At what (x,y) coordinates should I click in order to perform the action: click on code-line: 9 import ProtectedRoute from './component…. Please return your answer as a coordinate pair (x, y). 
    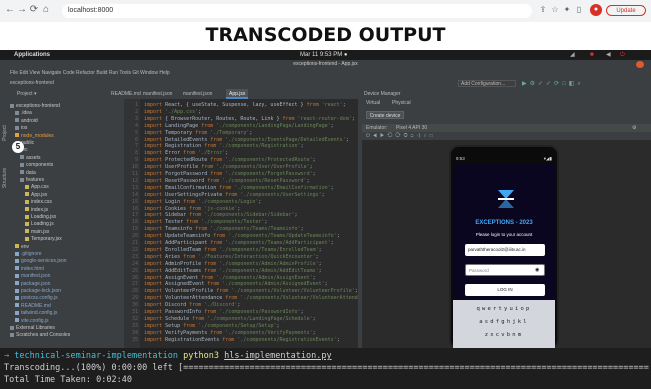
    Looking at the image, I should click on (241, 160).